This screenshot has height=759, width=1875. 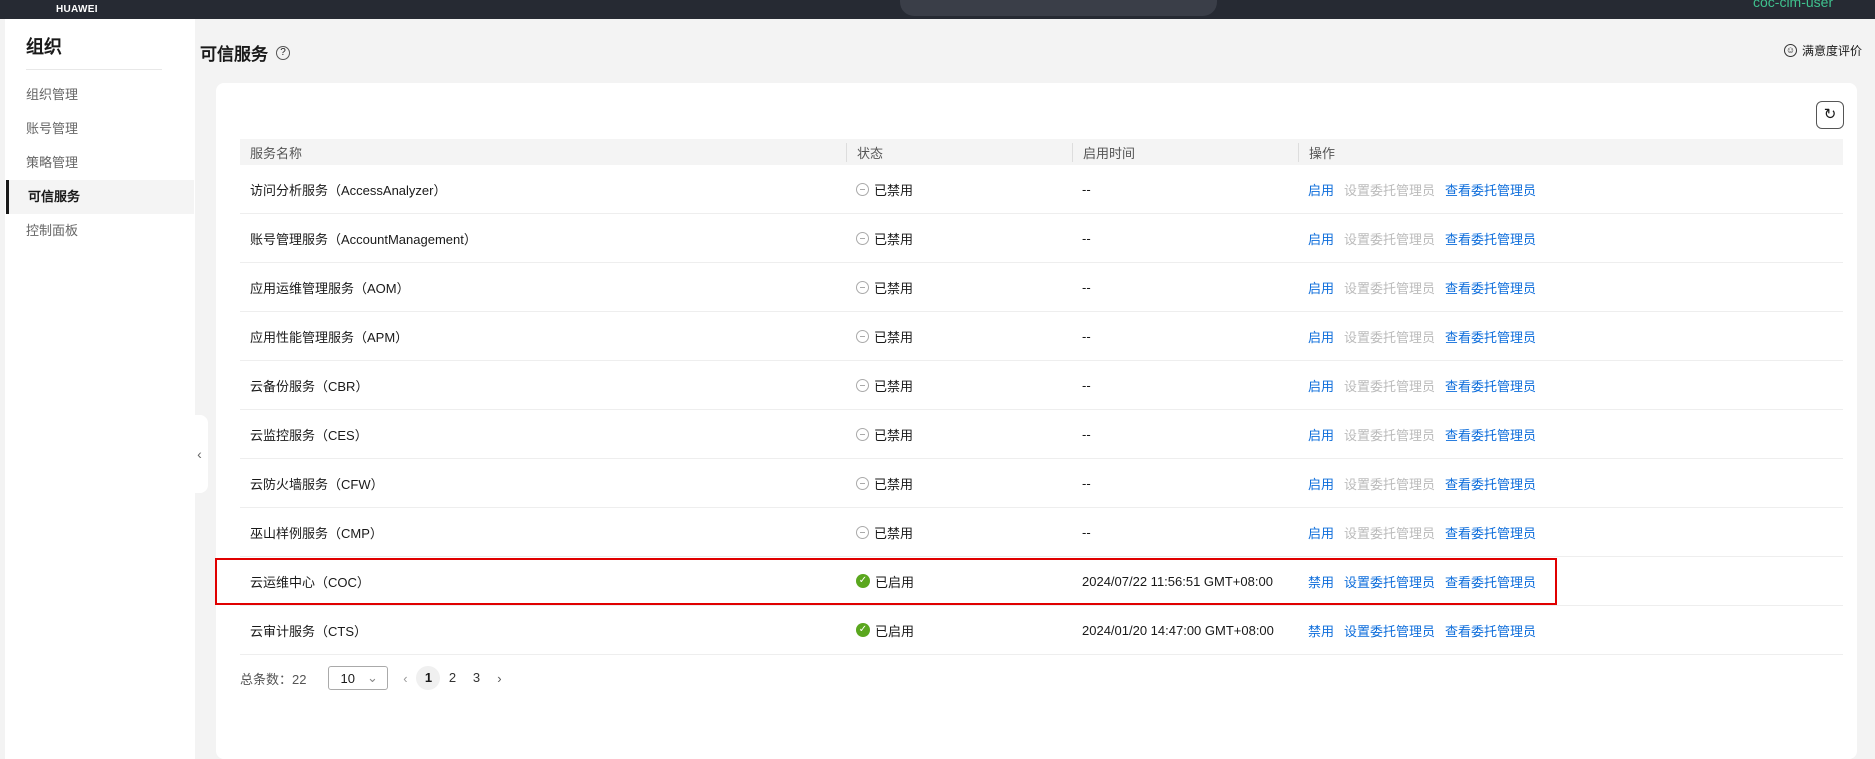 I want to click on refresh-button: ↻, so click(x=1830, y=115).